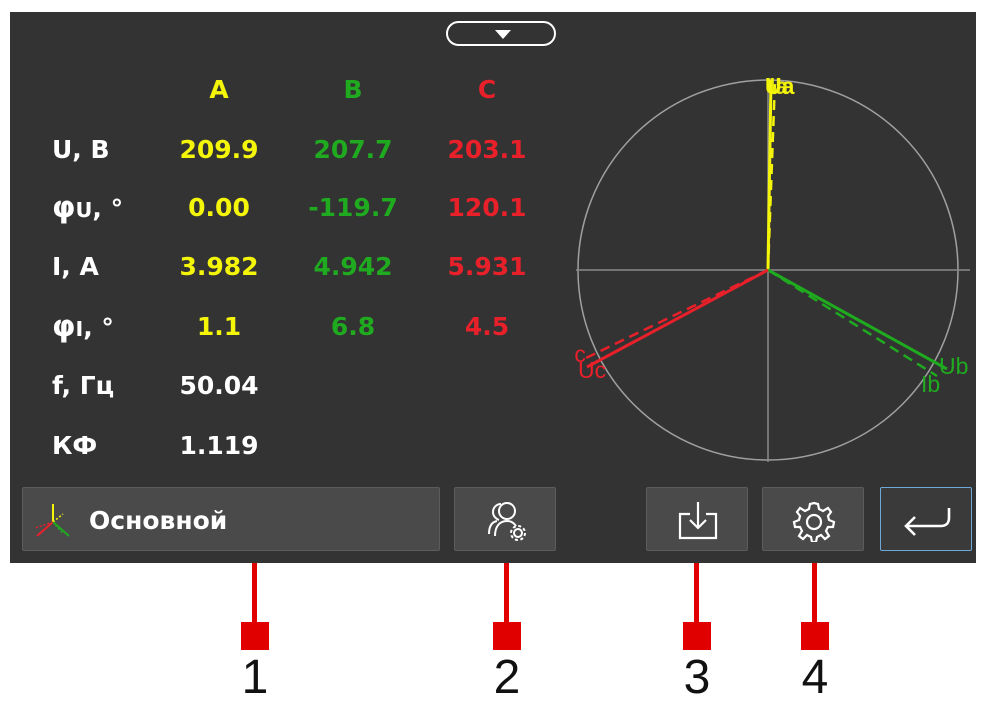  What do you see at coordinates (83, 385) in the screenshot?
I see `row-label-frequency: f, Гц` at bounding box center [83, 385].